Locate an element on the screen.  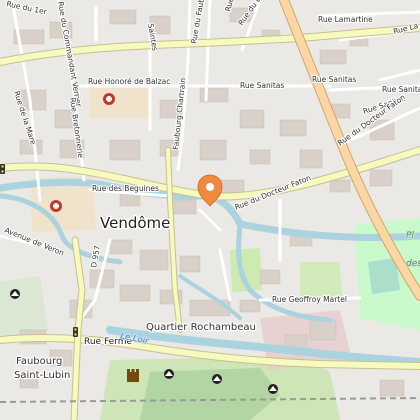
park-label: des is located at coordinates (413, 264).